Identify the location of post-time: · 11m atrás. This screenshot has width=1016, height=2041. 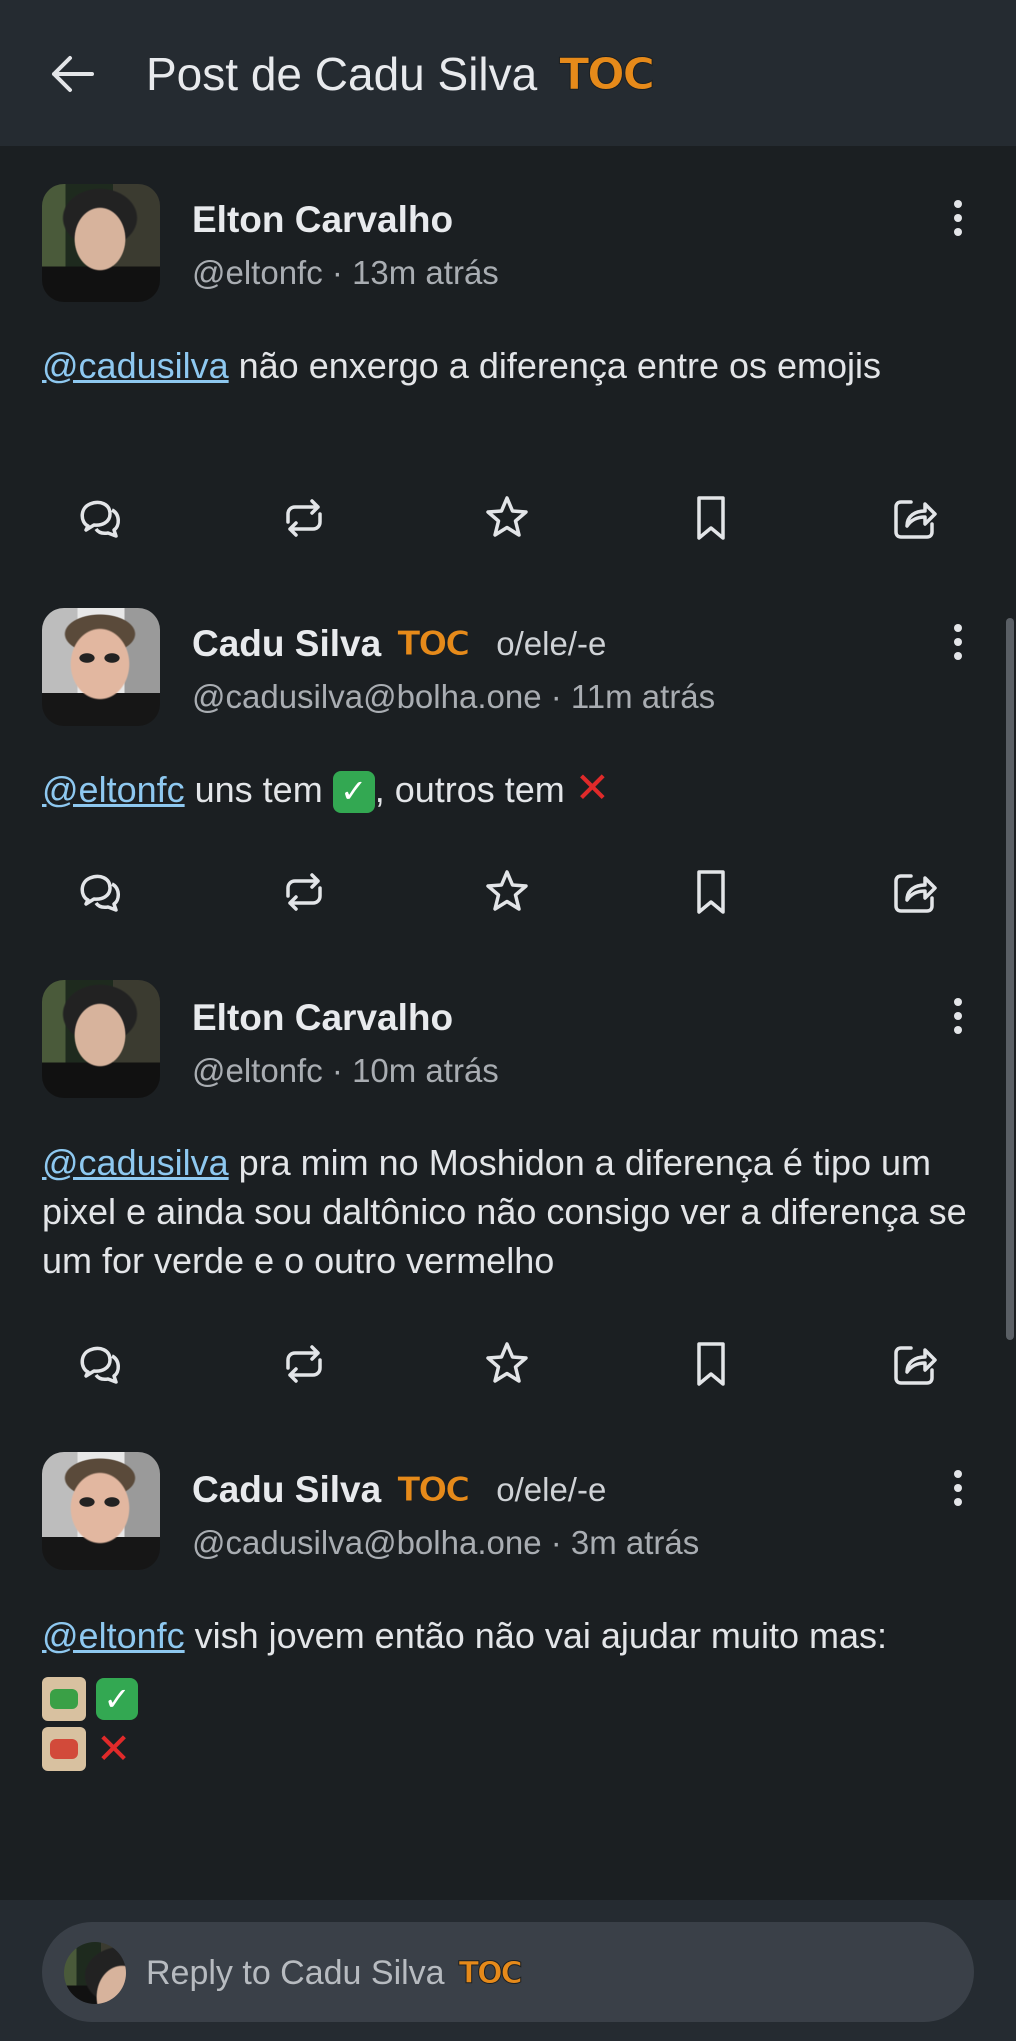
(633, 696).